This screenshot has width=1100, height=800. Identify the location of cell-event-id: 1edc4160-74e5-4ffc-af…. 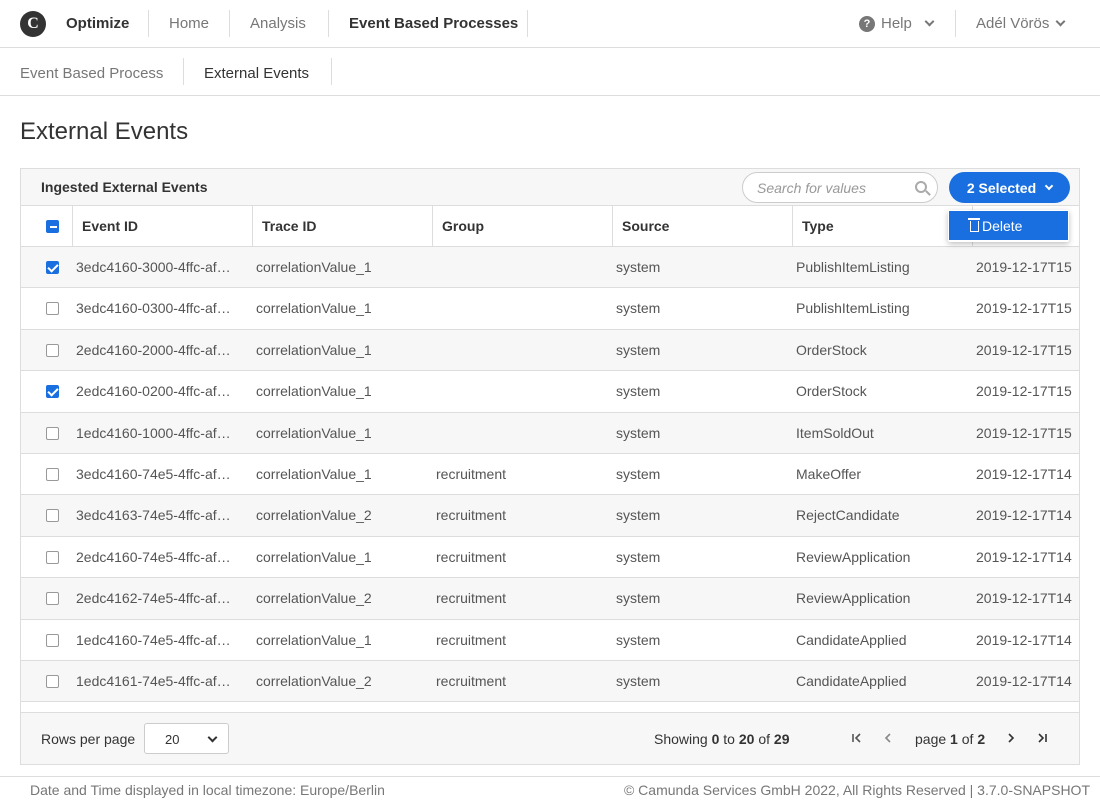
(153, 639).